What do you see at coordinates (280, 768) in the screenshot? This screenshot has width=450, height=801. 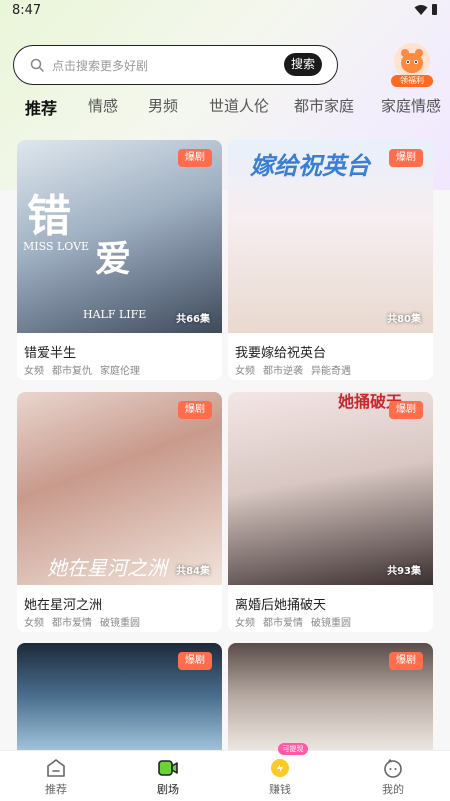 I see `coin-icon` at bounding box center [280, 768].